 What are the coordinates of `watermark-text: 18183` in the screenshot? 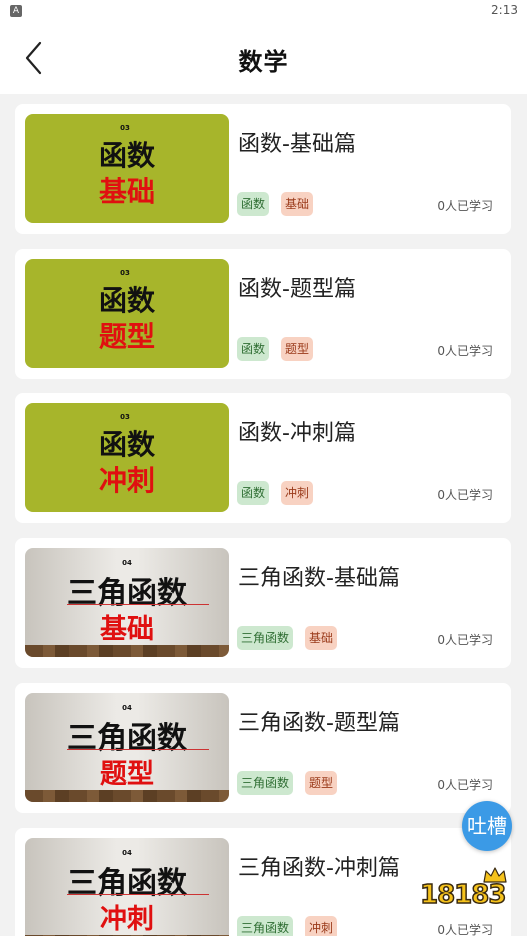 It's located at (463, 895).